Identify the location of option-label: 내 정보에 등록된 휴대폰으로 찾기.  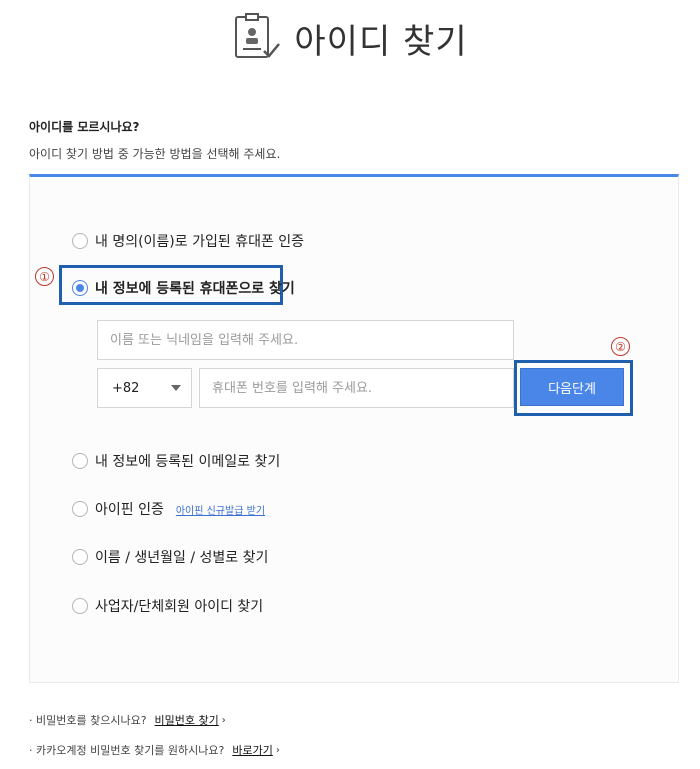
(195, 289).